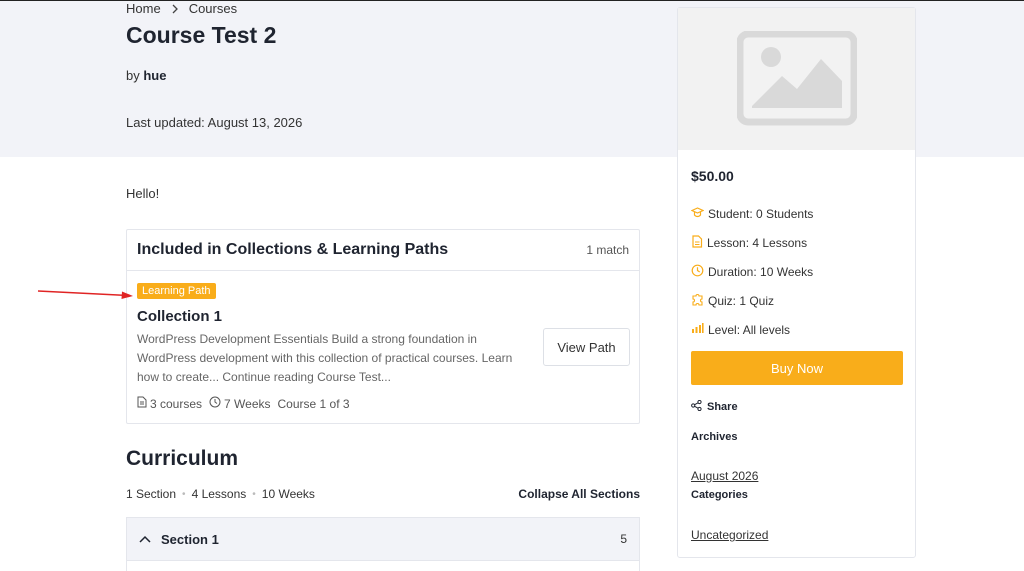 The image size is (1024, 571). I want to click on collection-meta: 3 courses 7 Weeks Course 1 of 3, so click(243, 403).